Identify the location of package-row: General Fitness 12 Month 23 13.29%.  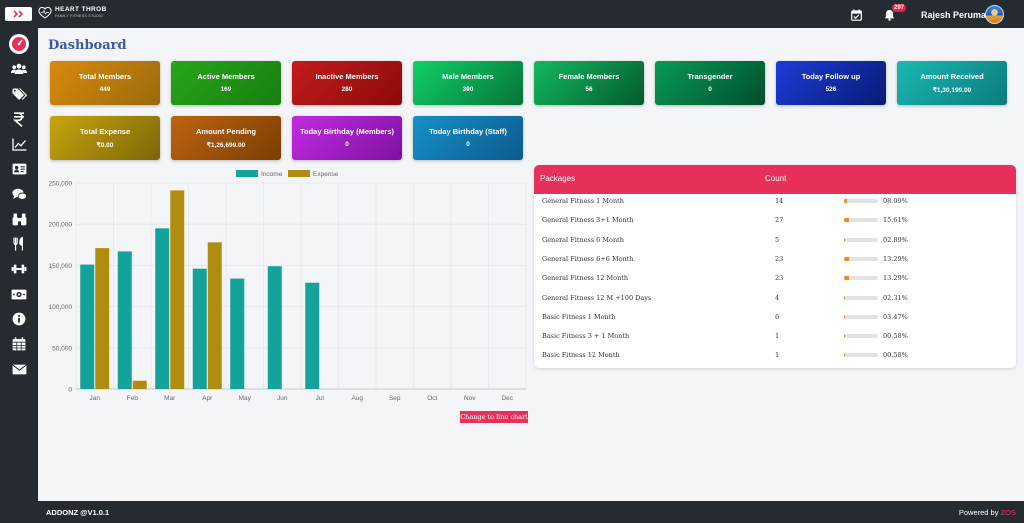
(775, 279).